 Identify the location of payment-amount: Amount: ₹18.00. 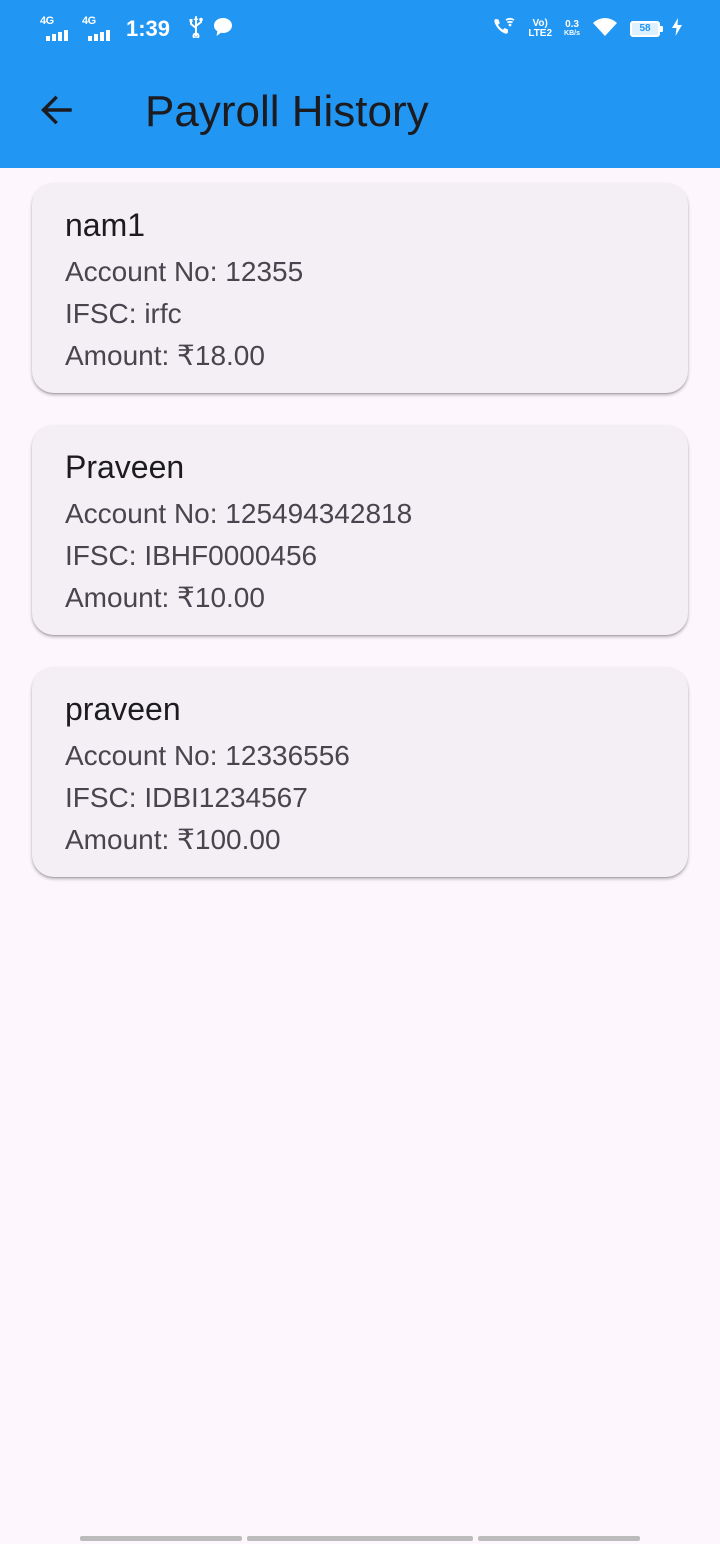
(165, 355).